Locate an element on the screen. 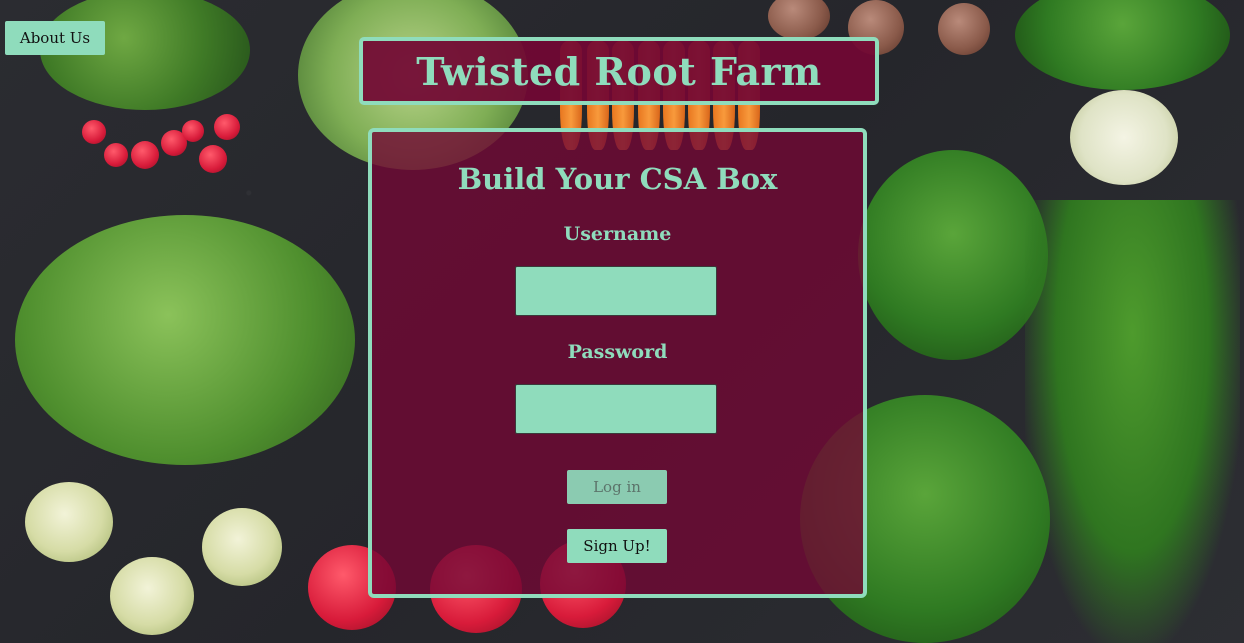  username-label: Username is located at coordinates (617, 234).